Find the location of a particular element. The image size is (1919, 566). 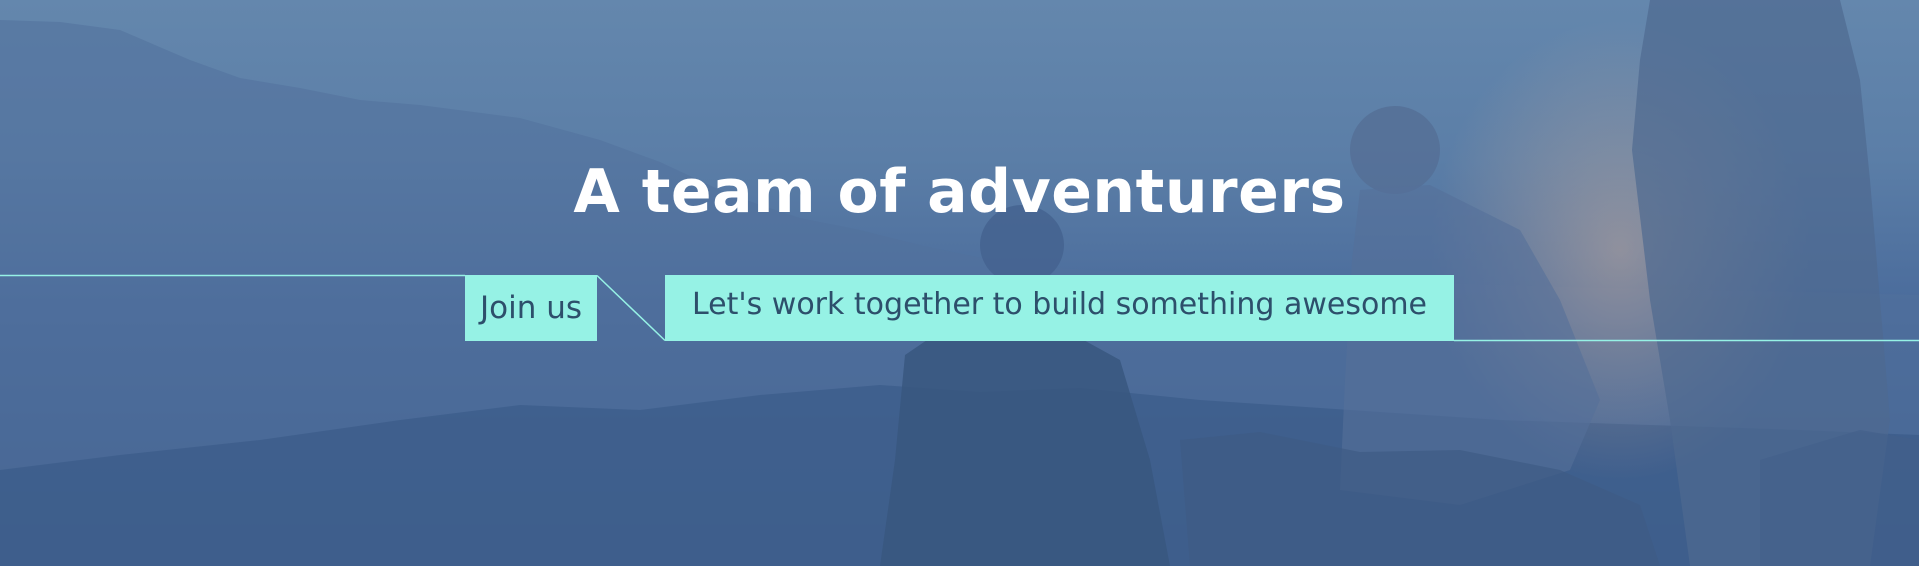

hero-headline: A team of adventurers is located at coordinates (959, 192).